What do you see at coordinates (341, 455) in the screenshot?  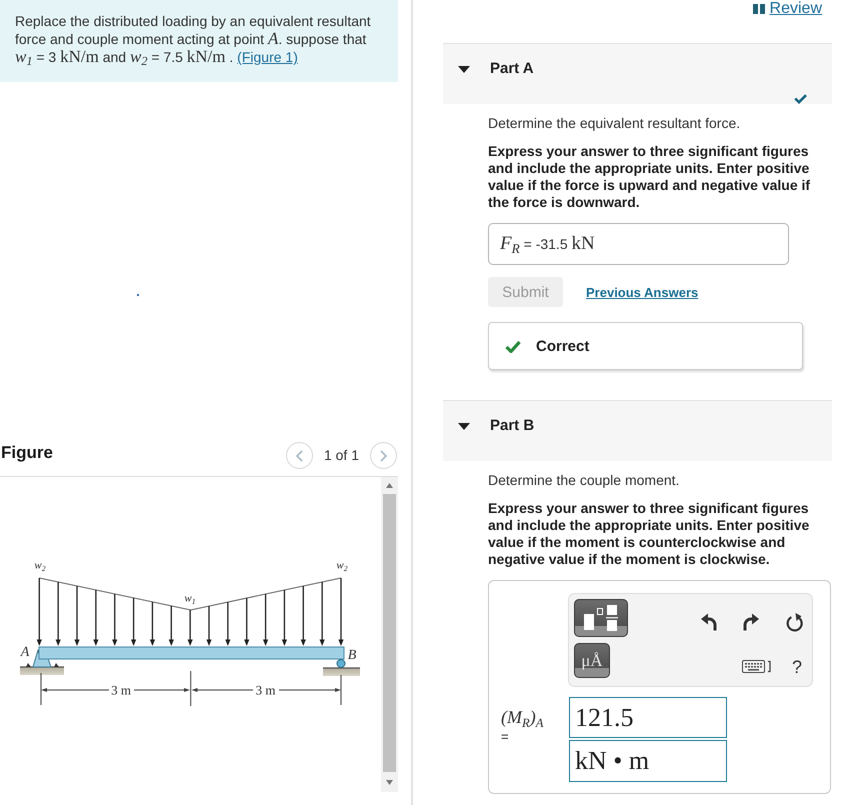 I see `page-counter: 1 of 1` at bounding box center [341, 455].